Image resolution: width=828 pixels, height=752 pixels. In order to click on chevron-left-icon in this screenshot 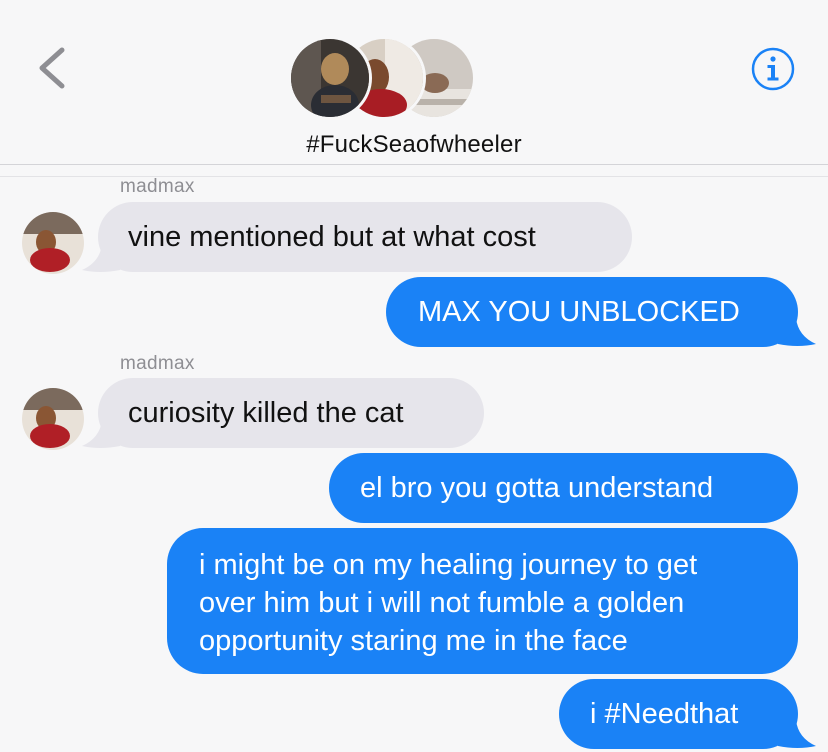, I will do `click(52, 68)`.